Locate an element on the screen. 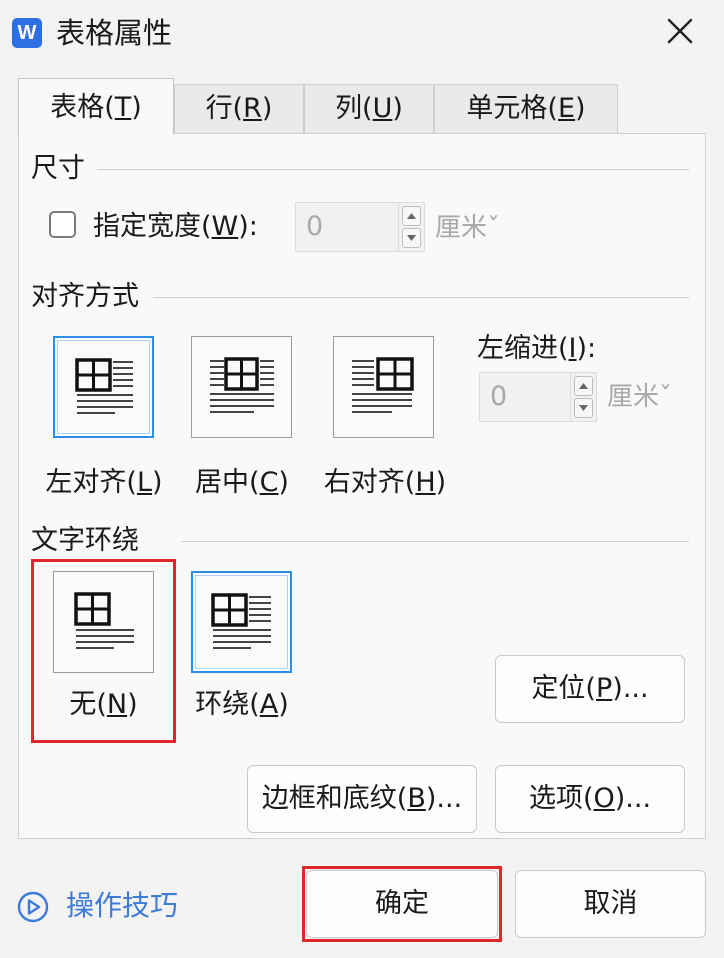 The image size is (724, 958). wrap-none-label-suffix: ) is located at coordinates (132, 704).